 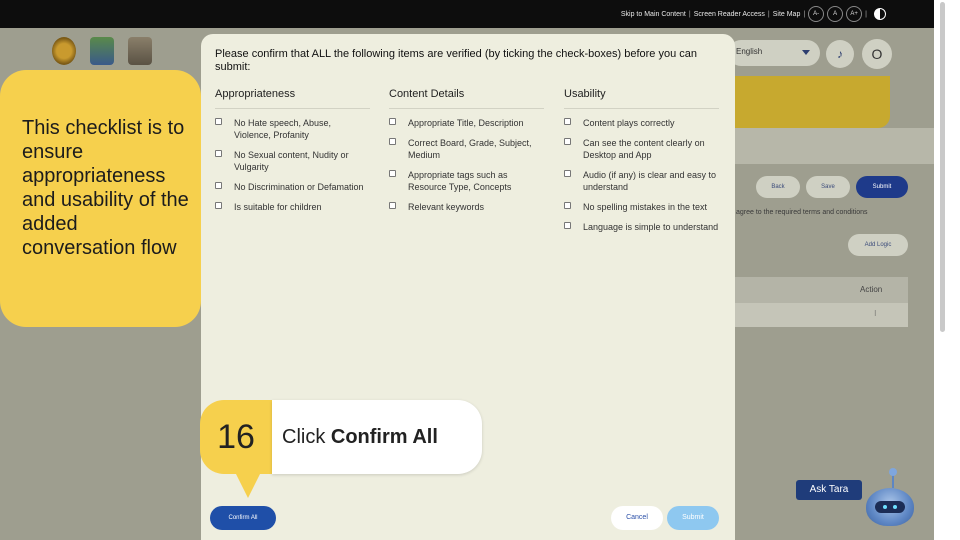 I want to click on scrollbar-thumb, so click(x=942, y=167).